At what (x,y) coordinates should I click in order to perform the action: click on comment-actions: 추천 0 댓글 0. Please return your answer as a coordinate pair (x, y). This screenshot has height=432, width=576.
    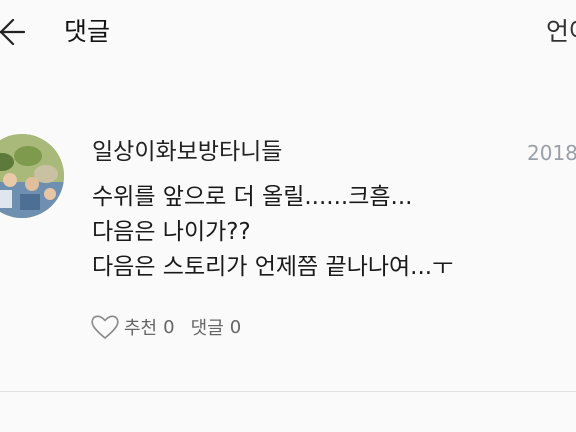
    Looking at the image, I should click on (165, 327).